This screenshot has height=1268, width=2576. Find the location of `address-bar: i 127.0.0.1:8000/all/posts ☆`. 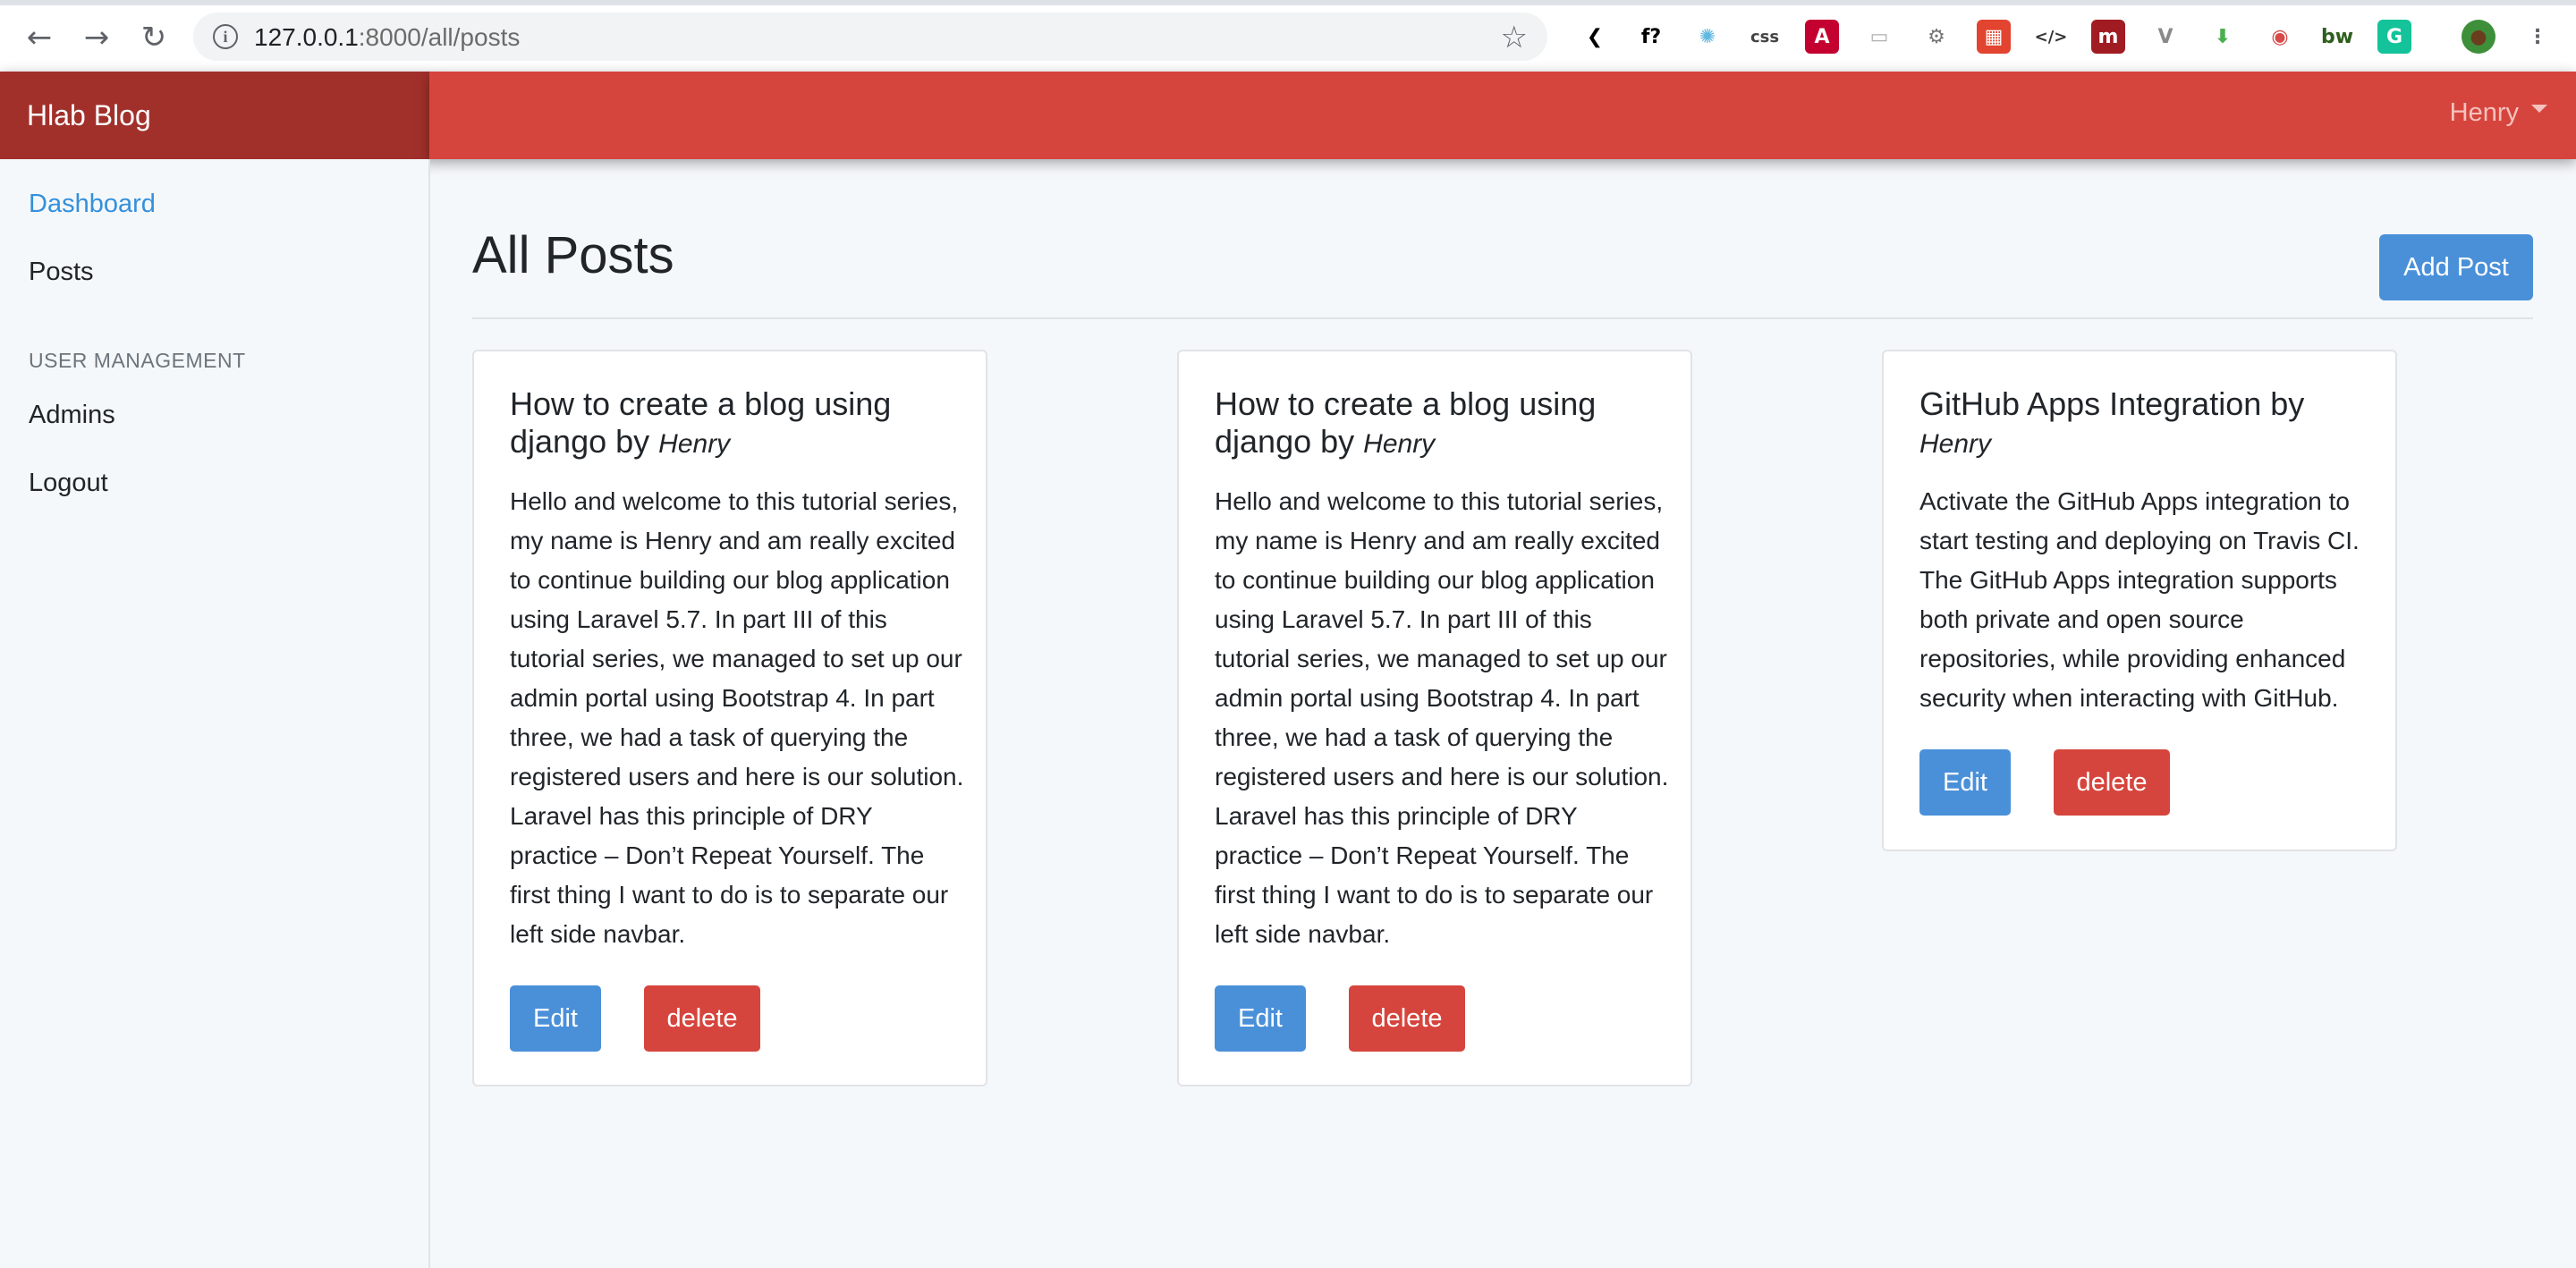

address-bar: i 127.0.0.1:8000/all/posts ☆ is located at coordinates (870, 37).